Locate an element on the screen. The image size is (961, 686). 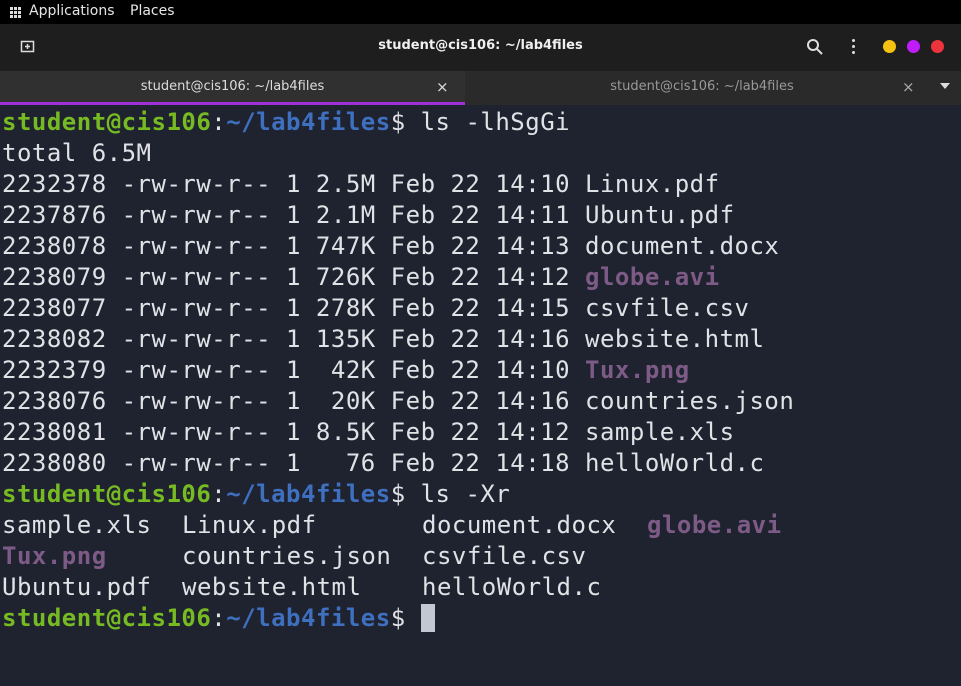
grid-file-name: website.html is located at coordinates (272, 587).